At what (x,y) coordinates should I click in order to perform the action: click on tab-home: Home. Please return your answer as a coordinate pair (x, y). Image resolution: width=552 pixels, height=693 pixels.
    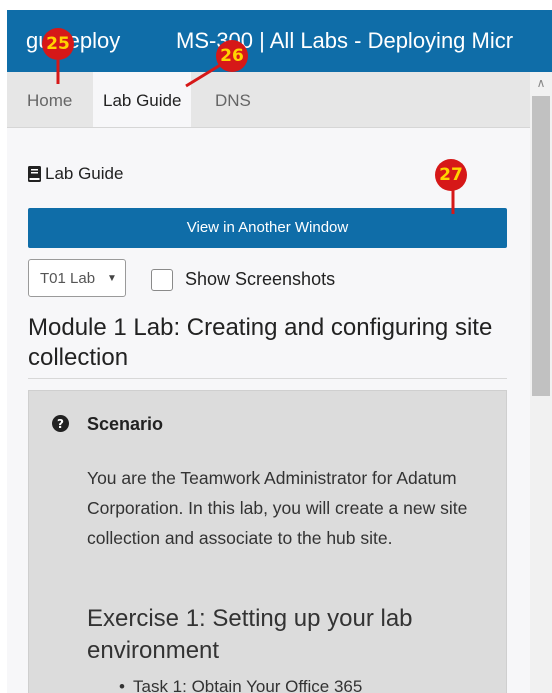
    Looking at the image, I should click on (49, 99).